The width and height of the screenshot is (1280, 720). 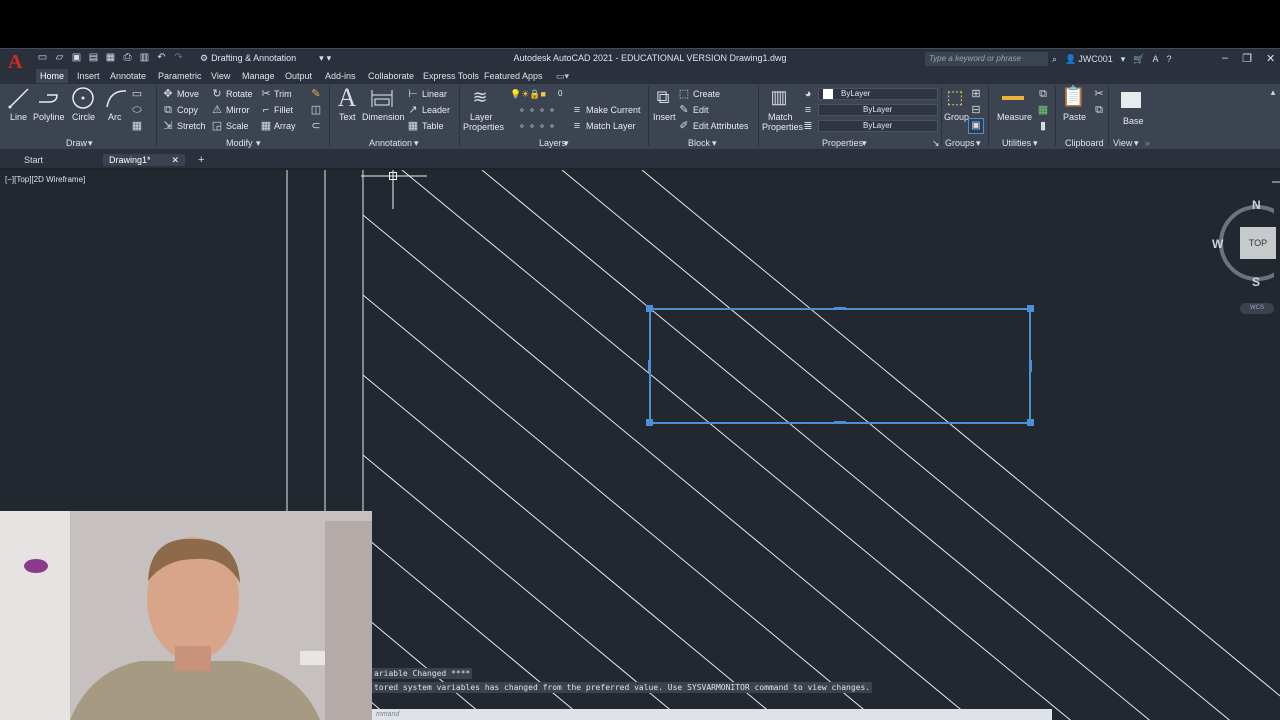 I want to click on tab-overflow-icon: ▭▾, so click(x=562, y=76).